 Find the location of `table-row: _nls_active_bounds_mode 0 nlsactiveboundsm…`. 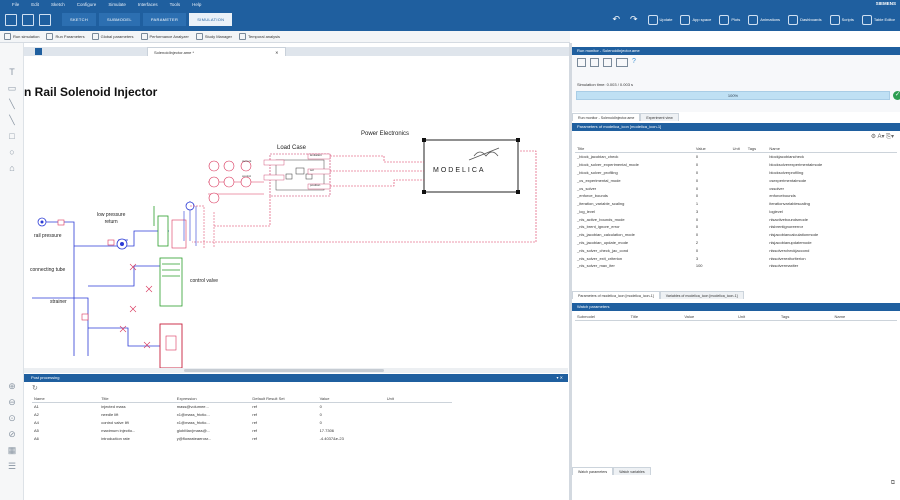

table-row: _nls_active_bounds_mode 0 nlsactiveboundsm… is located at coordinates (736, 219).